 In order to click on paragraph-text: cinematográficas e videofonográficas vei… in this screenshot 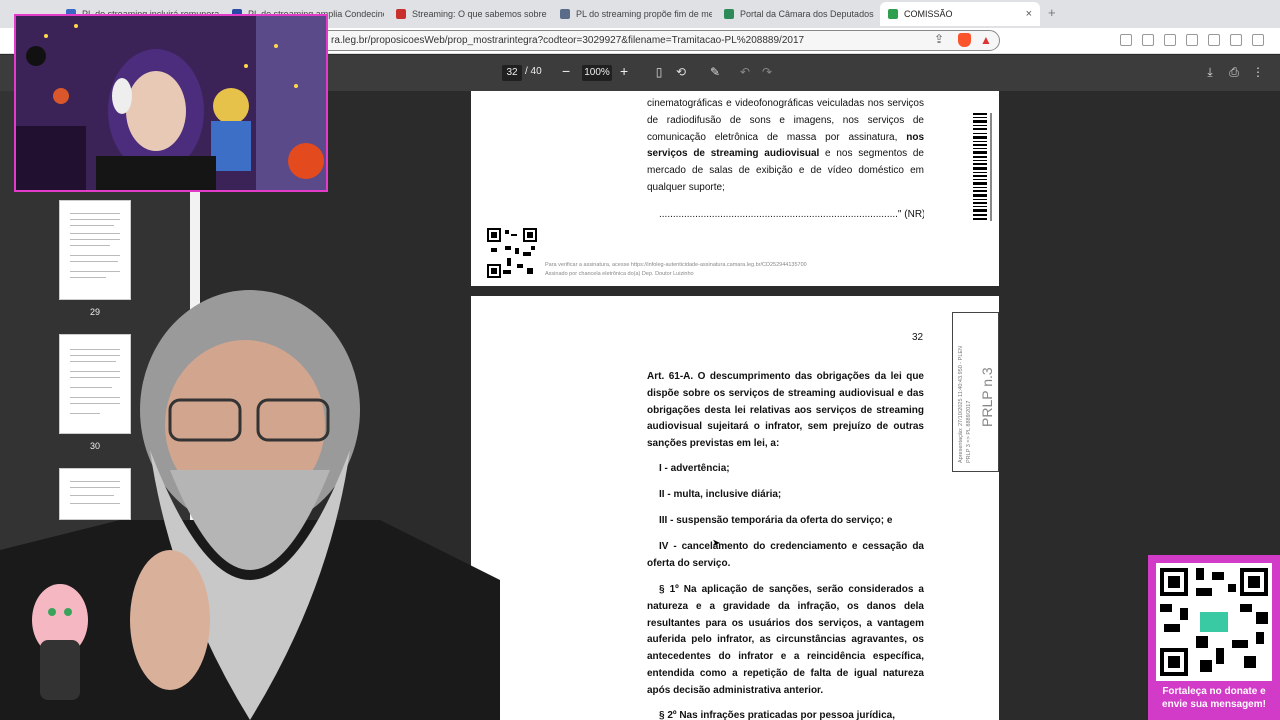, I will do `click(785, 146)`.